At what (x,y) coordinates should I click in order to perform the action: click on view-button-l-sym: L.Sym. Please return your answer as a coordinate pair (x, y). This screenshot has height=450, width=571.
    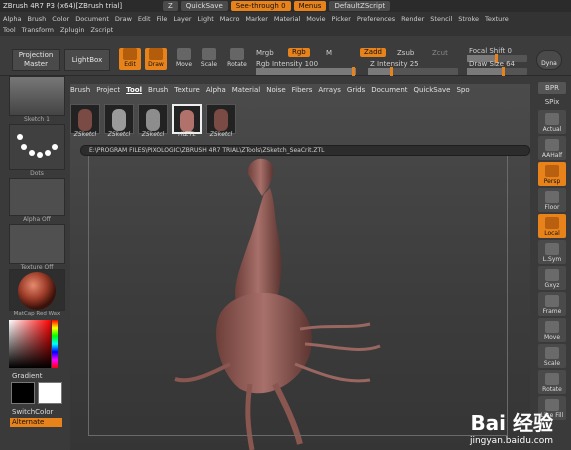
    Looking at the image, I should click on (552, 252).